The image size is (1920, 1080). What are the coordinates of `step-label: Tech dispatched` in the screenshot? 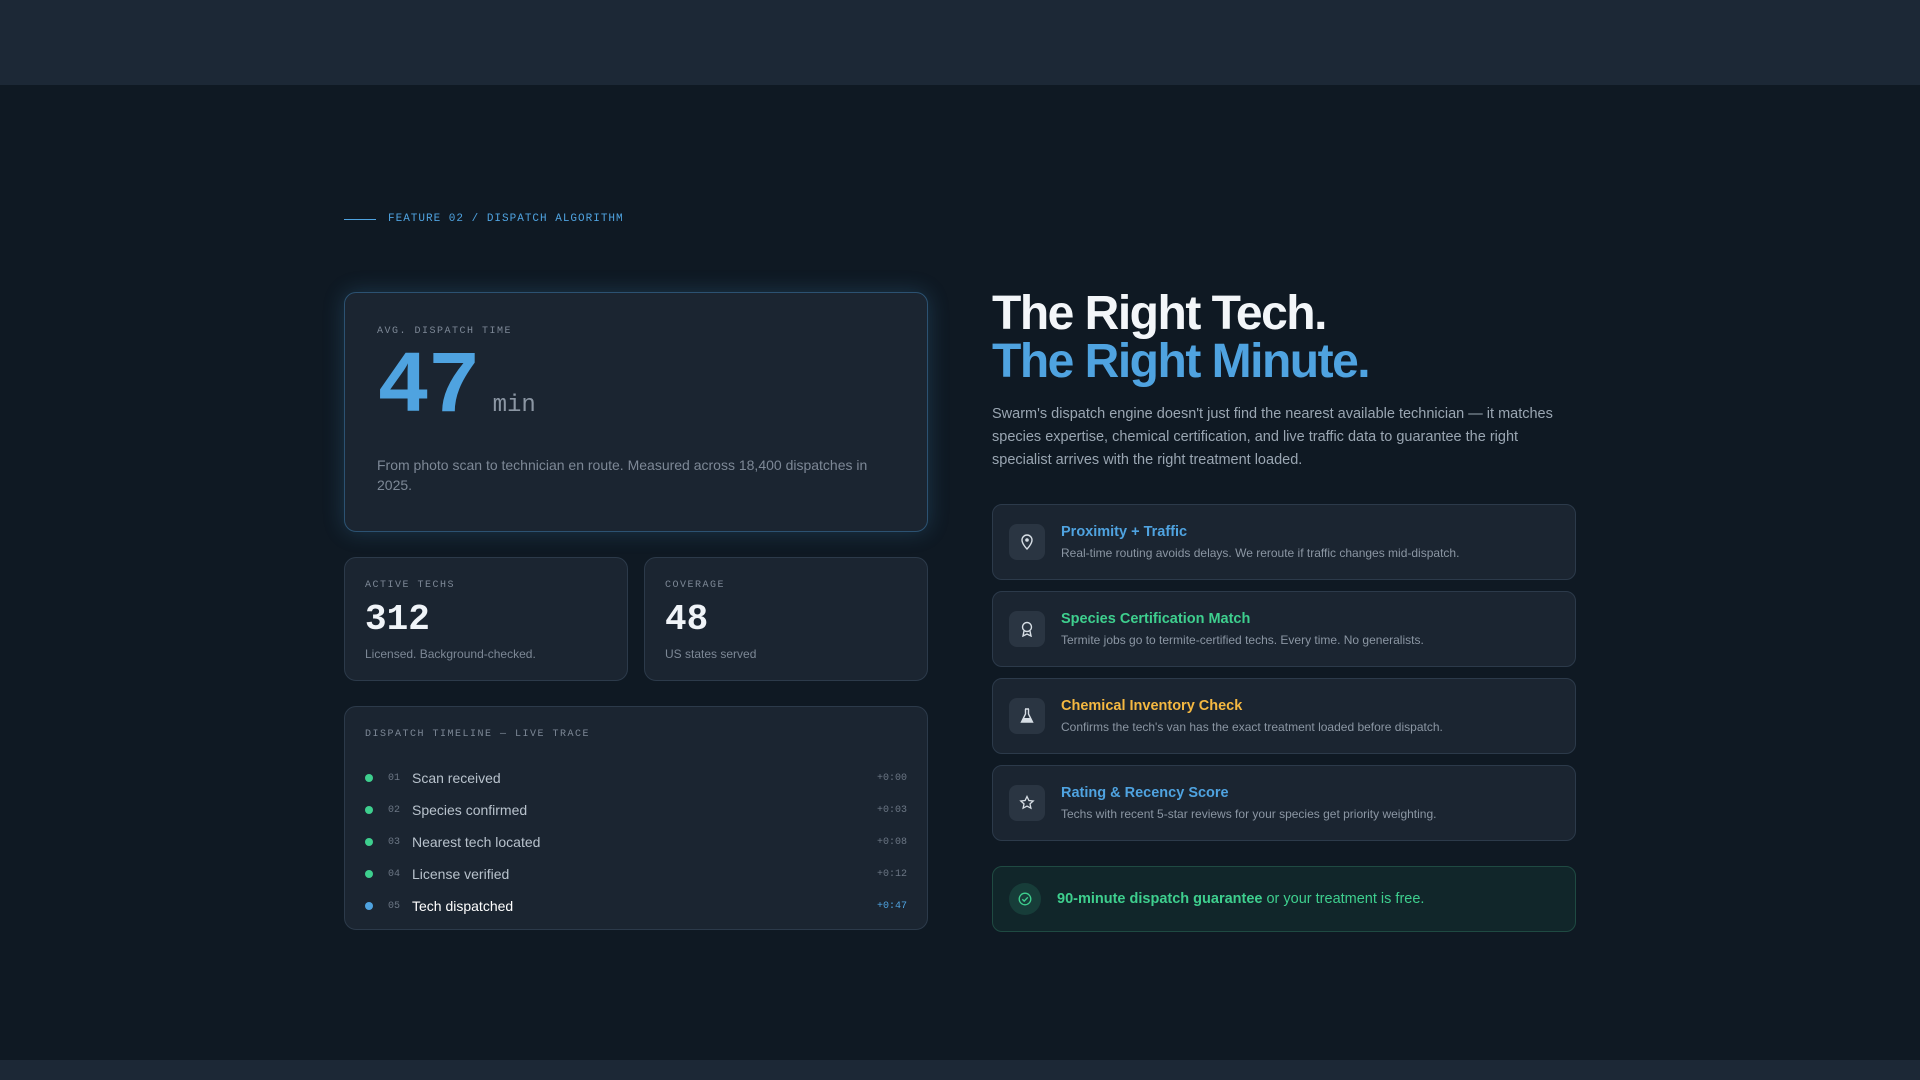 It's located at (463, 906).